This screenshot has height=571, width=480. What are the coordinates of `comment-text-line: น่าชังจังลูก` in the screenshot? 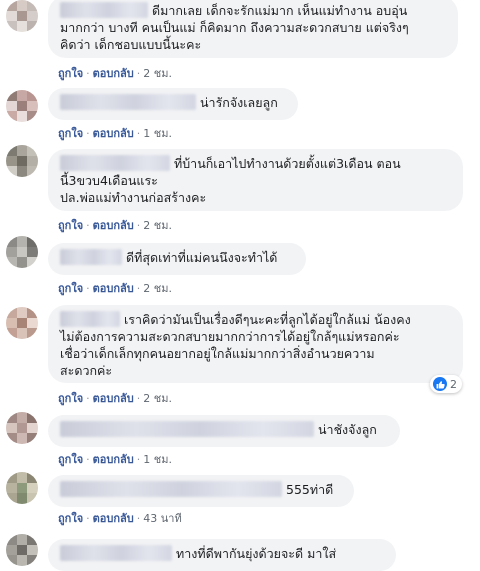 It's located at (347, 429).